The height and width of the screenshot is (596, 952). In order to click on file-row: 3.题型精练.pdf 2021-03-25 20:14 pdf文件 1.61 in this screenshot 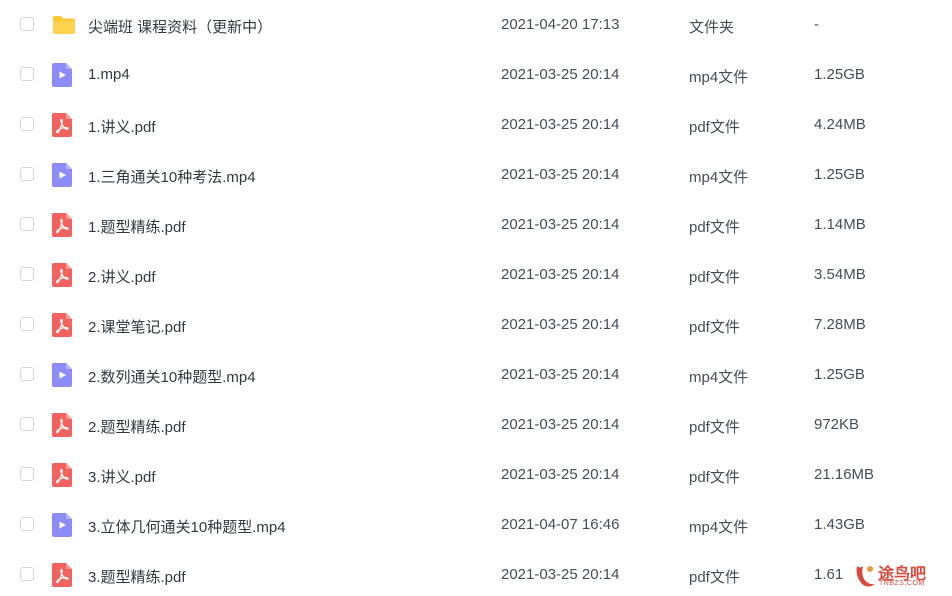, I will do `click(476, 573)`.